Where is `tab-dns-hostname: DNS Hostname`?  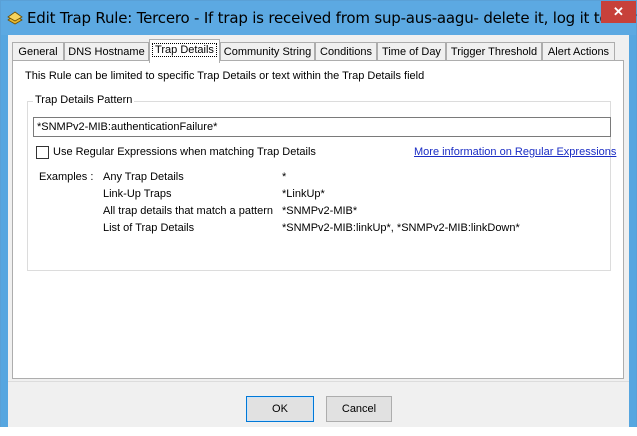 tab-dns-hostname: DNS Hostname is located at coordinates (106, 51).